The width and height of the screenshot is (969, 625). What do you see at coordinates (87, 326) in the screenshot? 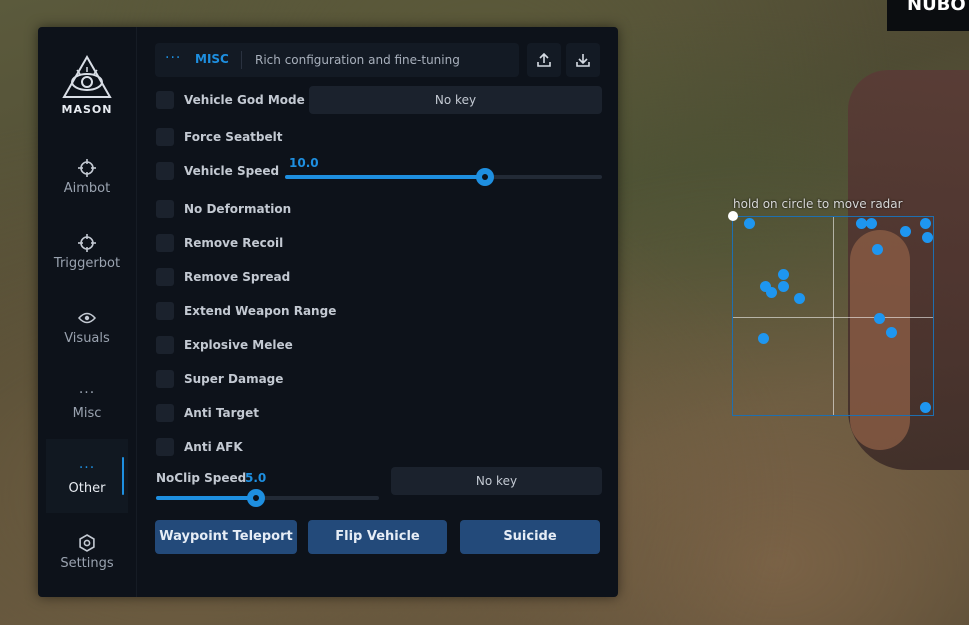
I see `nav-visuals: Visuals` at bounding box center [87, 326].